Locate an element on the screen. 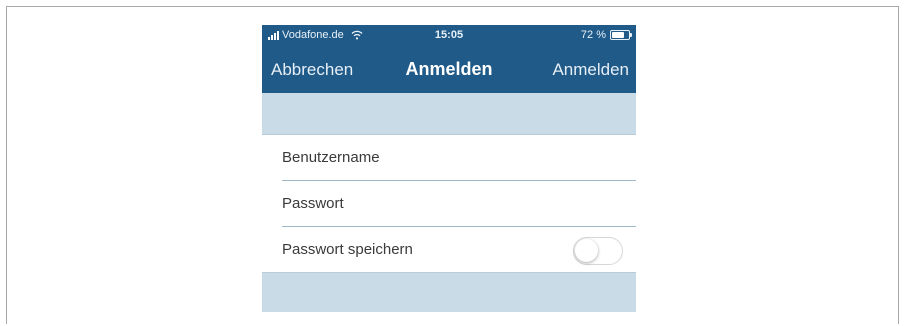  section-spacer-bottom is located at coordinates (449, 292).